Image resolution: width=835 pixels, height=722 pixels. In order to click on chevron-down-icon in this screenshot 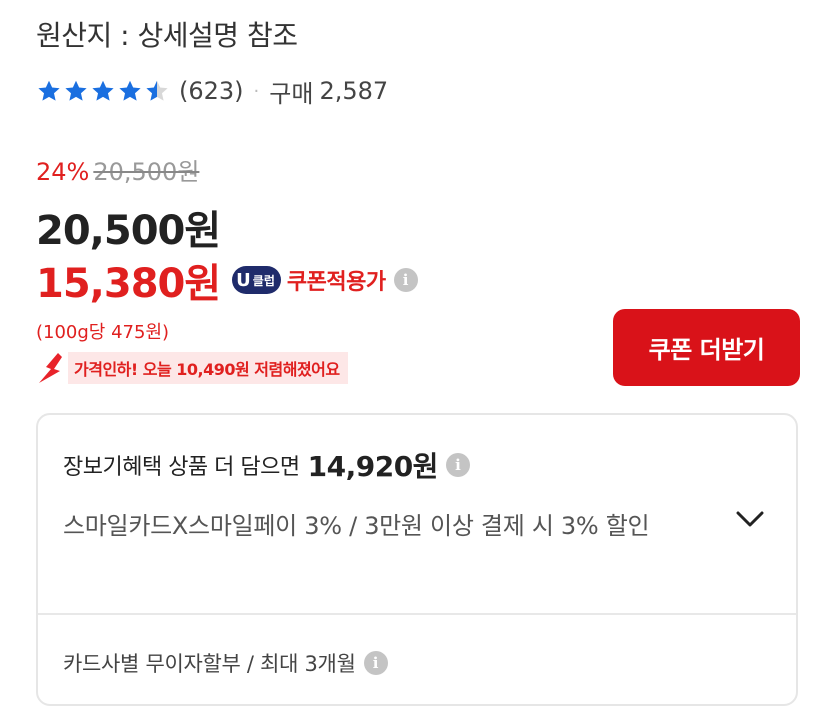, I will do `click(750, 519)`.